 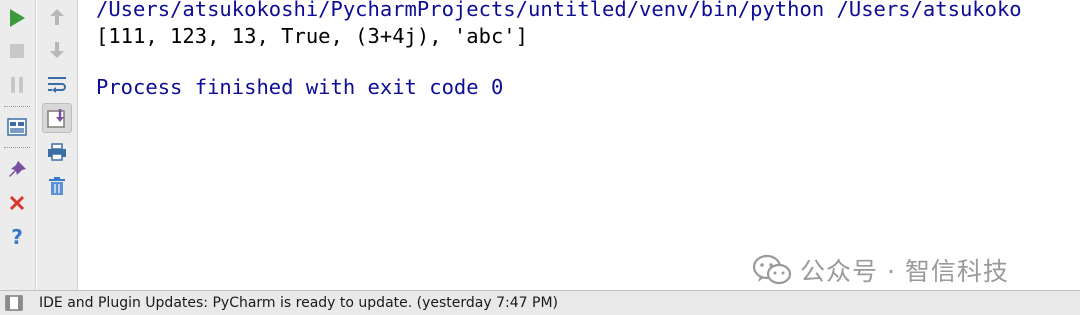 I want to click on tool-windows-icon, so click(x=14, y=303).